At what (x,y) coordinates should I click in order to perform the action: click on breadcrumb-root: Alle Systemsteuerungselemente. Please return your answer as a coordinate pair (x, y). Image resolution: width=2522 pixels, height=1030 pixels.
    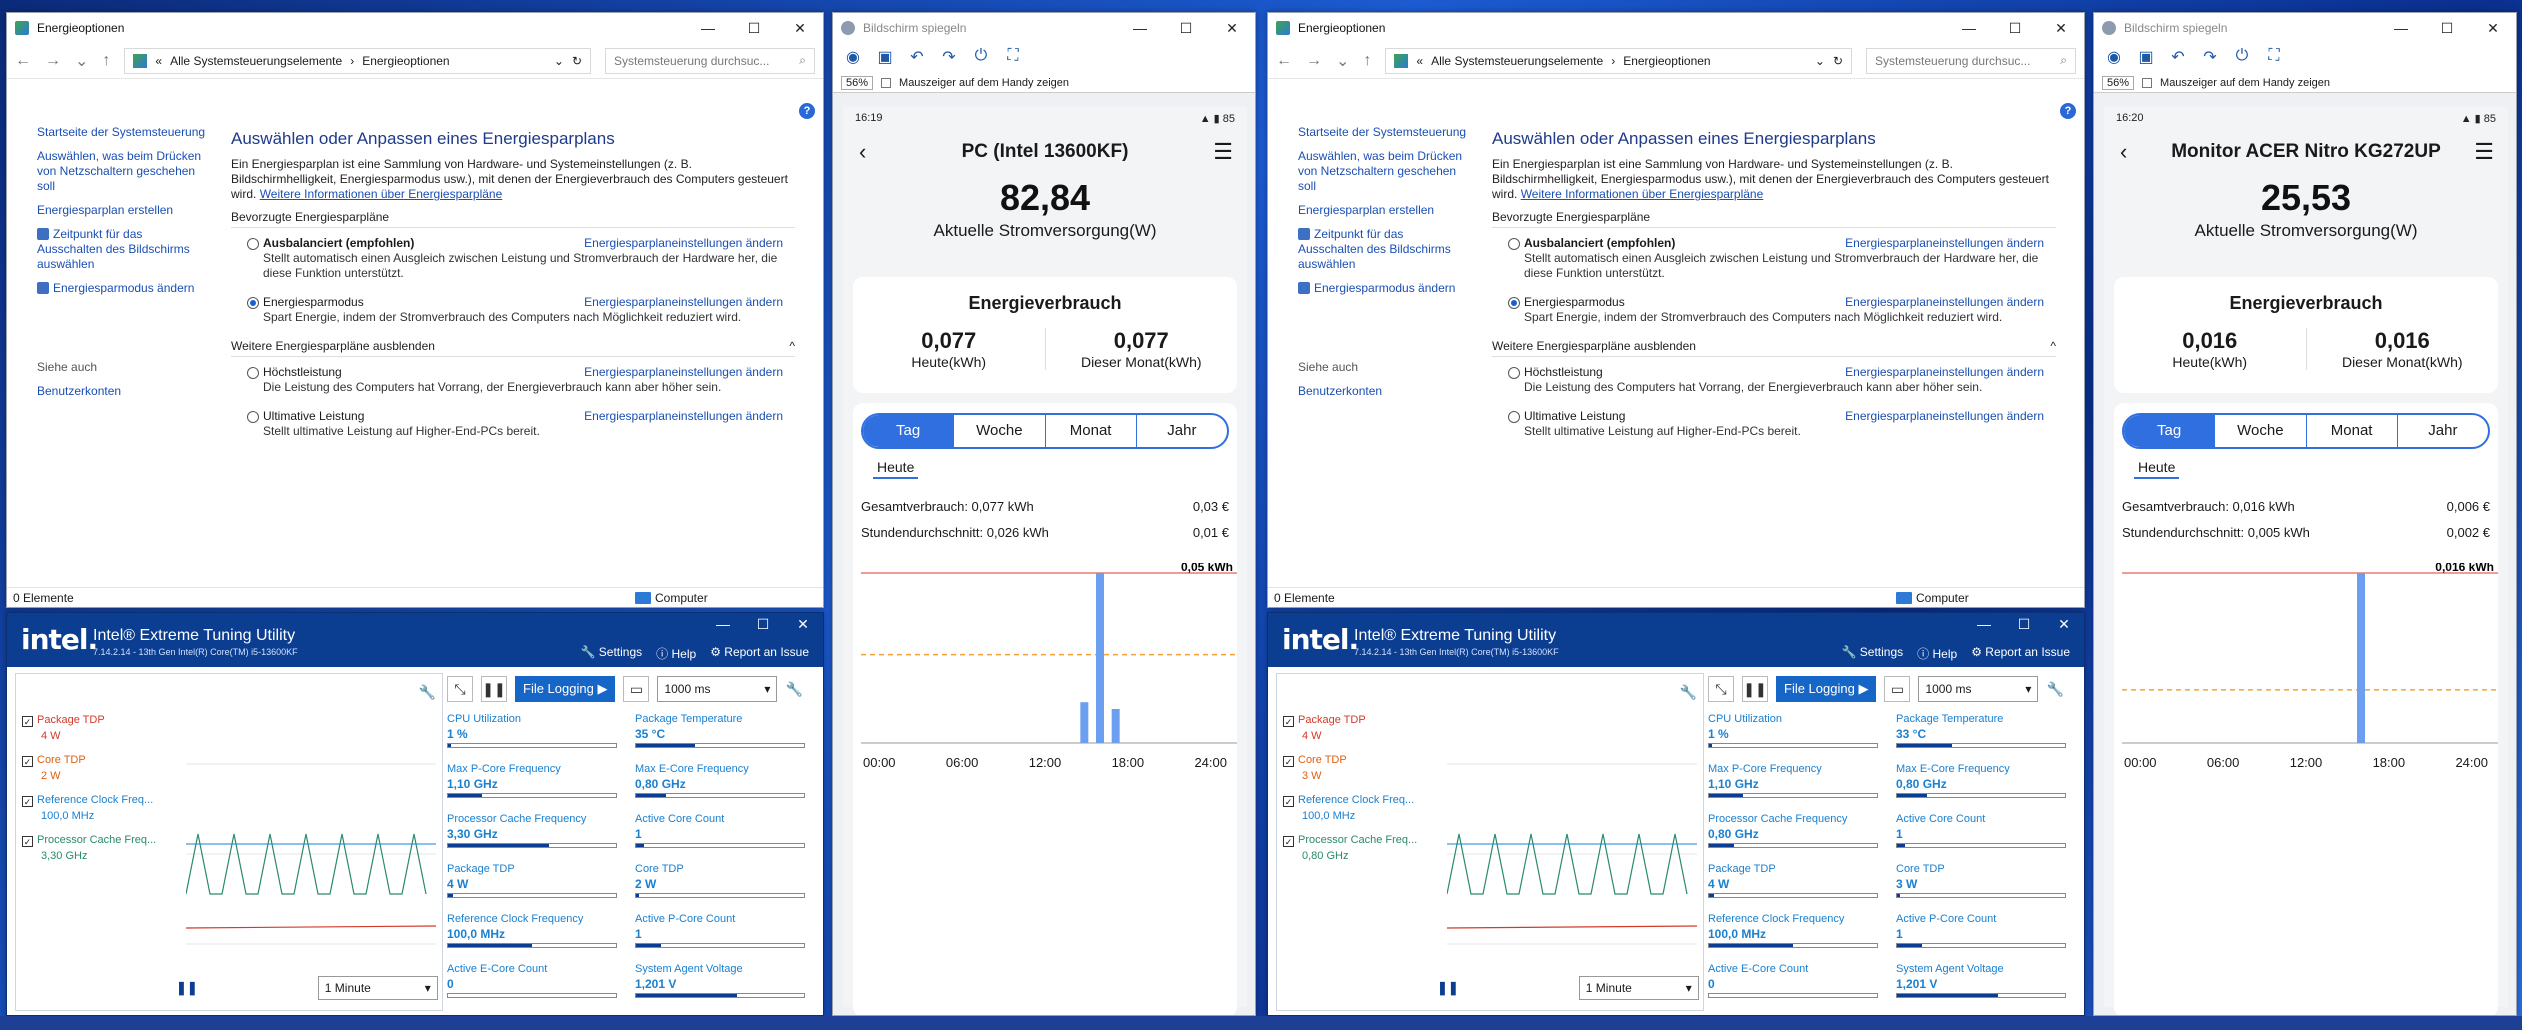
    Looking at the image, I should click on (256, 61).